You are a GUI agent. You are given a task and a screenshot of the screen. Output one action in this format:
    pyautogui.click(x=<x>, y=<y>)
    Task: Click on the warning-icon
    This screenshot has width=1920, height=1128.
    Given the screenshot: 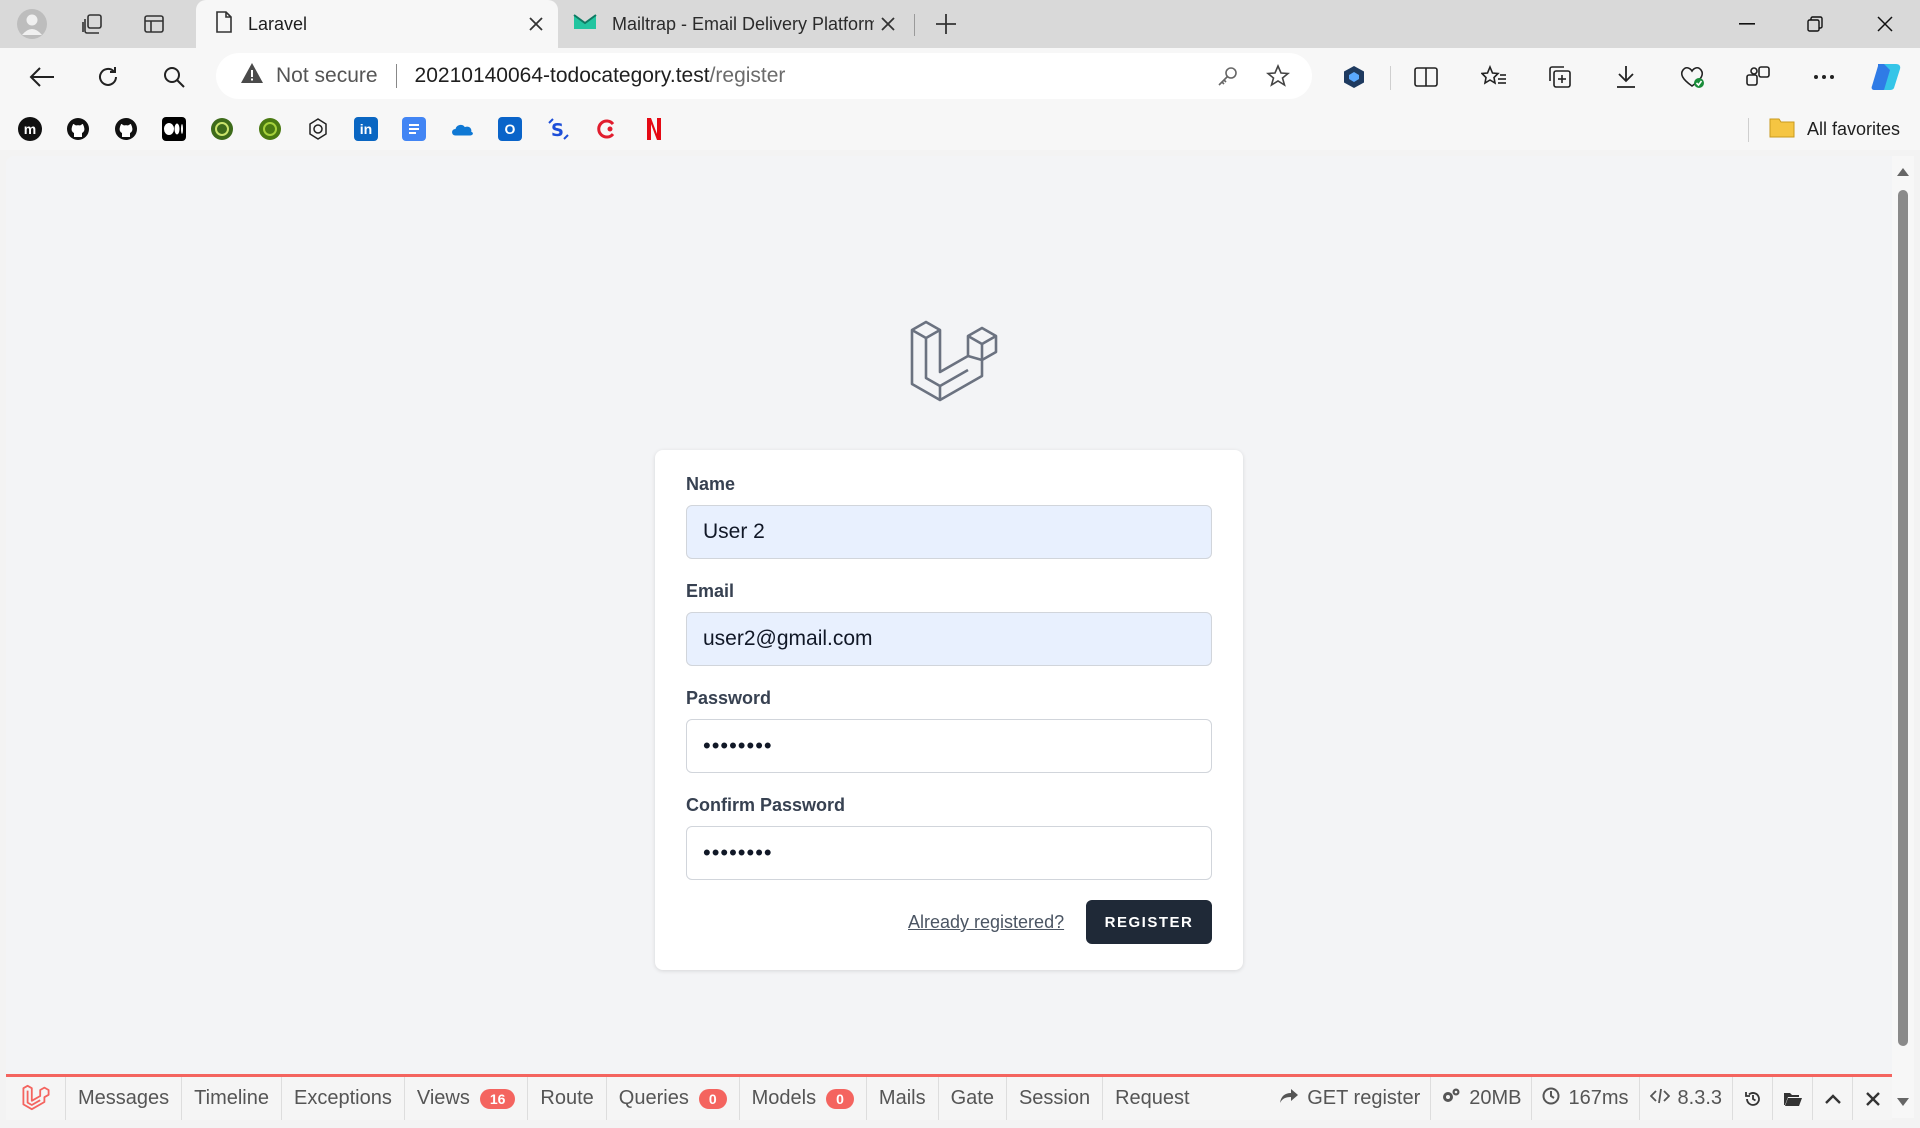 What is the action you would take?
    pyautogui.click(x=252, y=76)
    